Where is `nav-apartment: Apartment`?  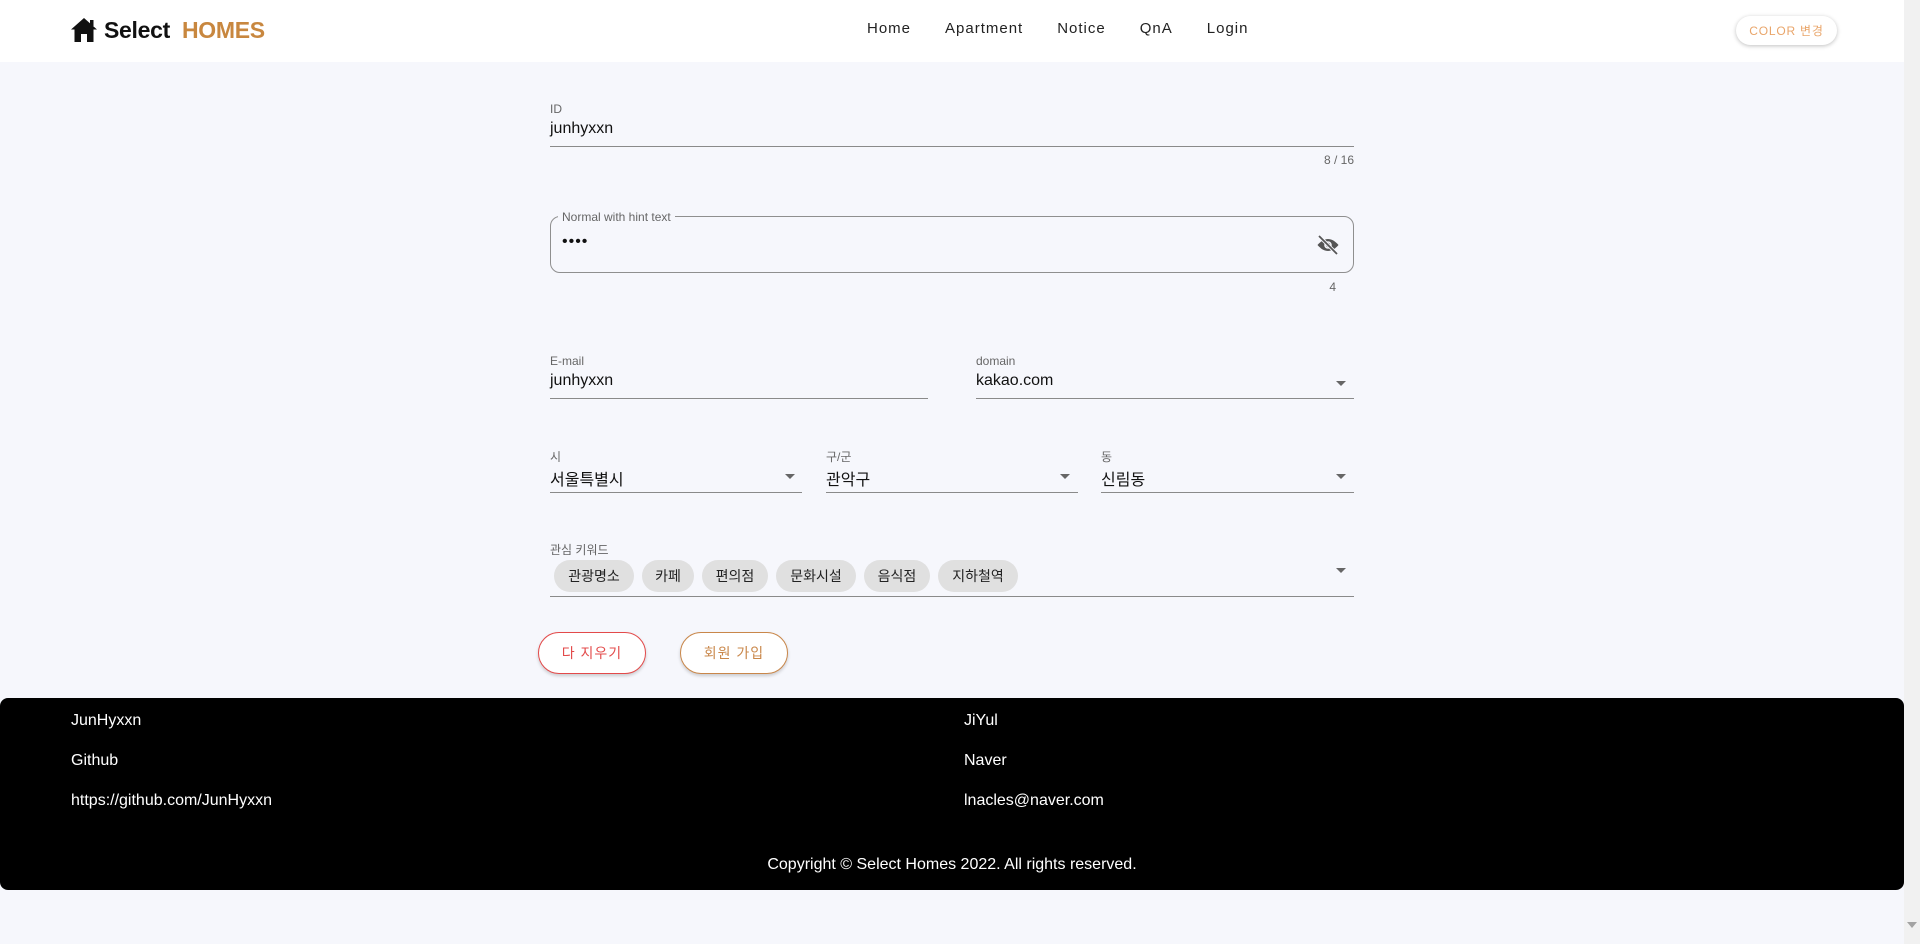
nav-apartment: Apartment is located at coordinates (984, 28).